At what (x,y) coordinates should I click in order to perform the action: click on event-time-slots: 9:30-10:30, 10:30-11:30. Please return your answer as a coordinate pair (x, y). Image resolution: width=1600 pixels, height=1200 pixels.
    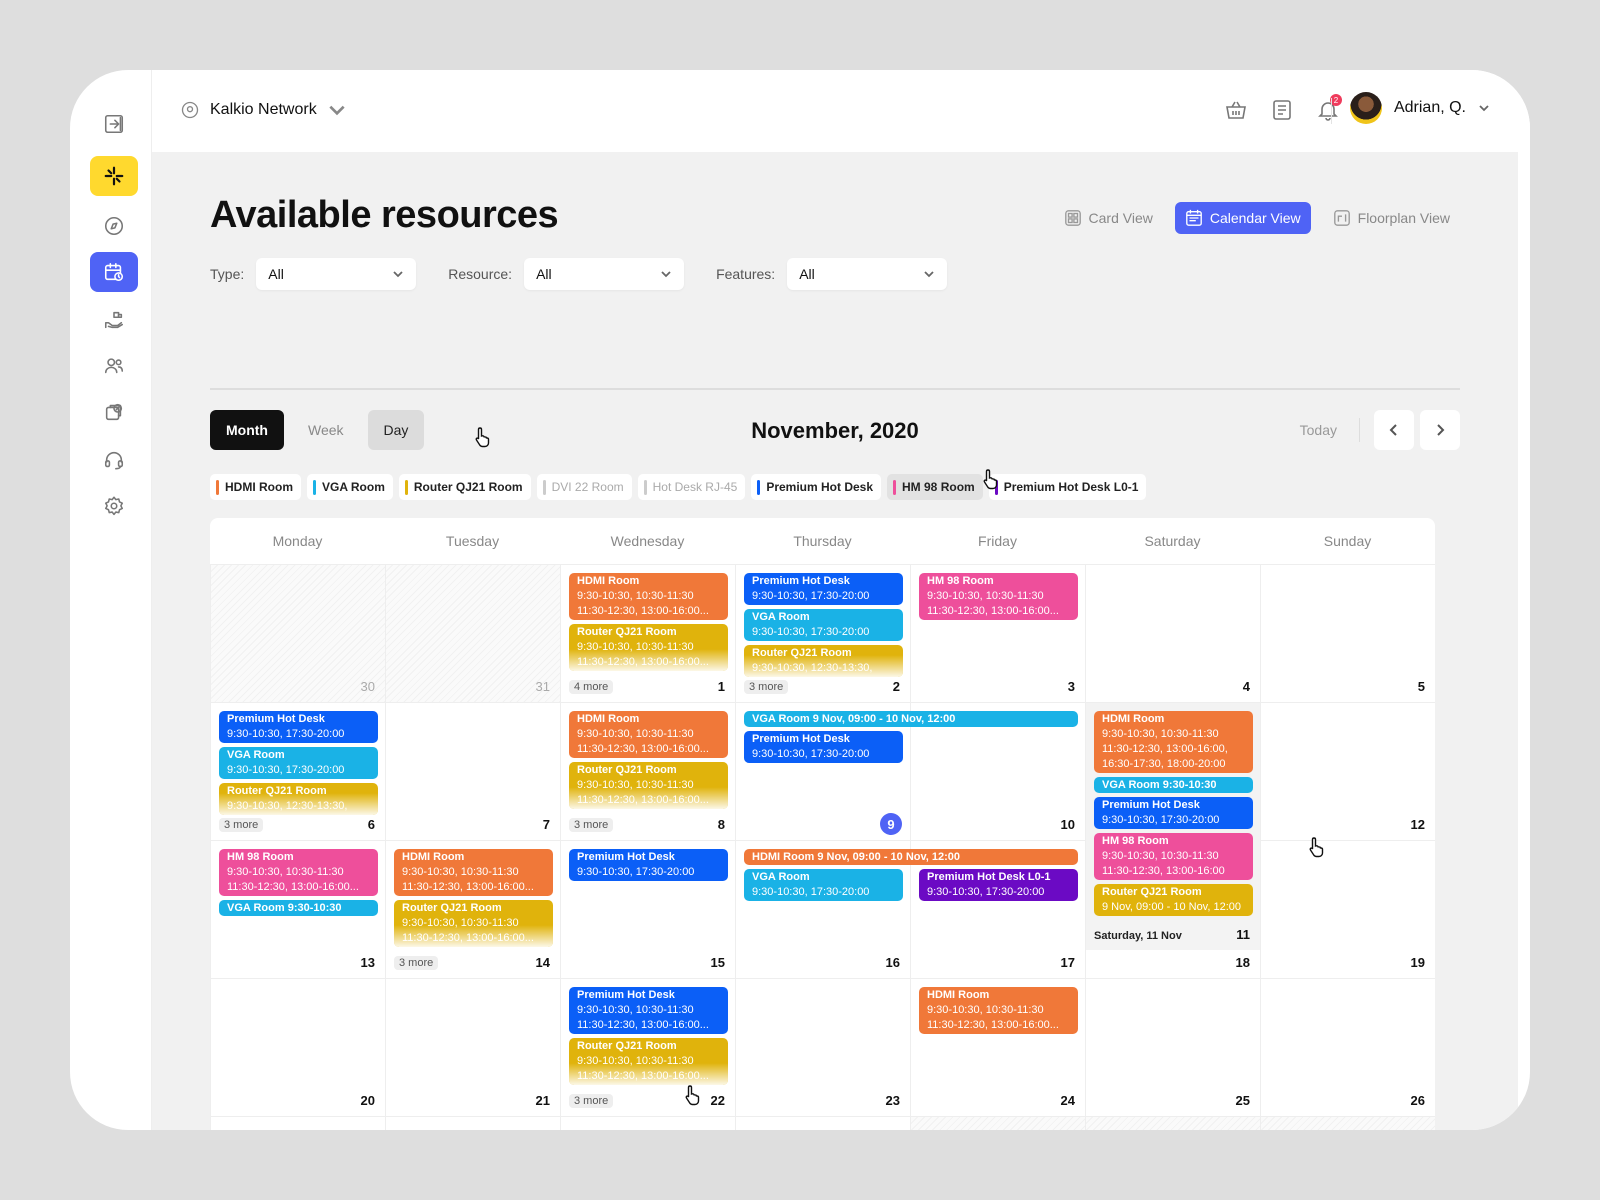
    Looking at the image, I should click on (460, 872).